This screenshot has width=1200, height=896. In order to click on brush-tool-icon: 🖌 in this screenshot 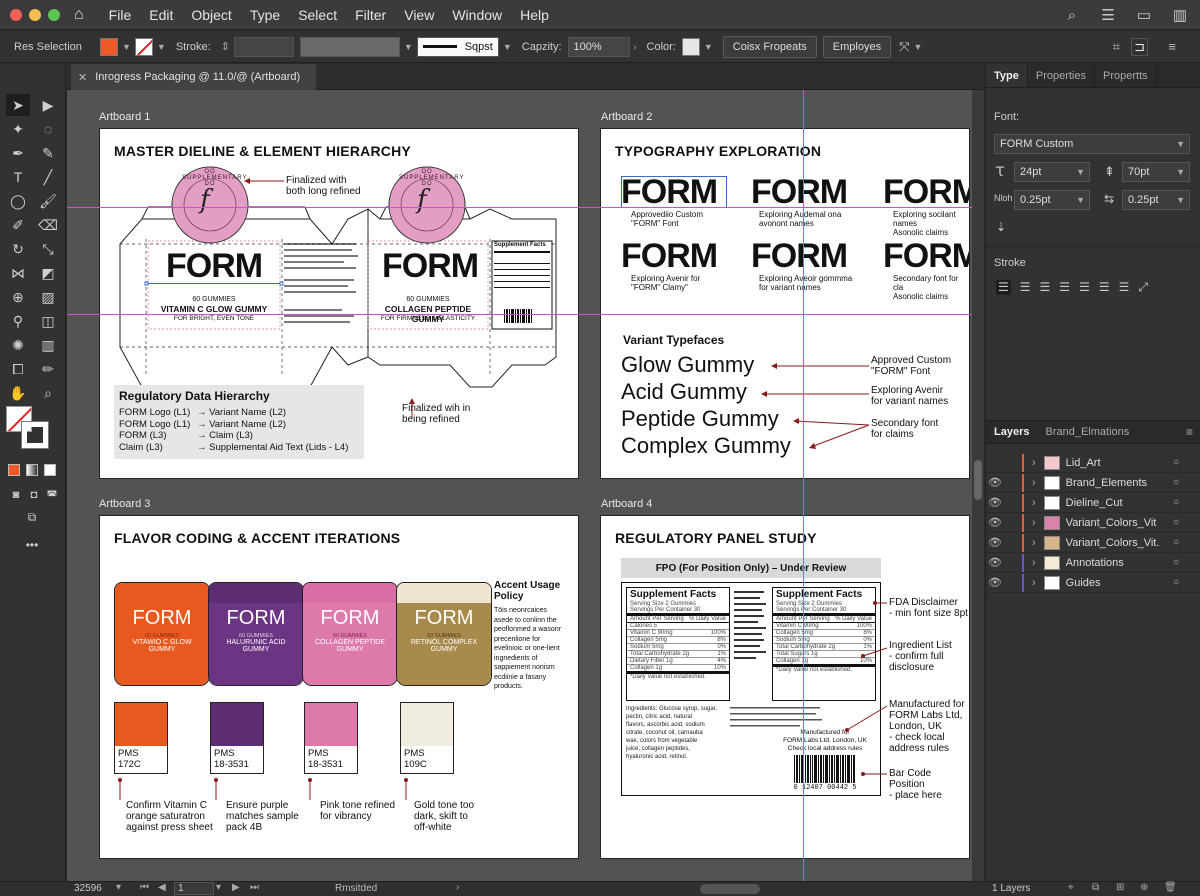, I will do `click(48, 201)`.